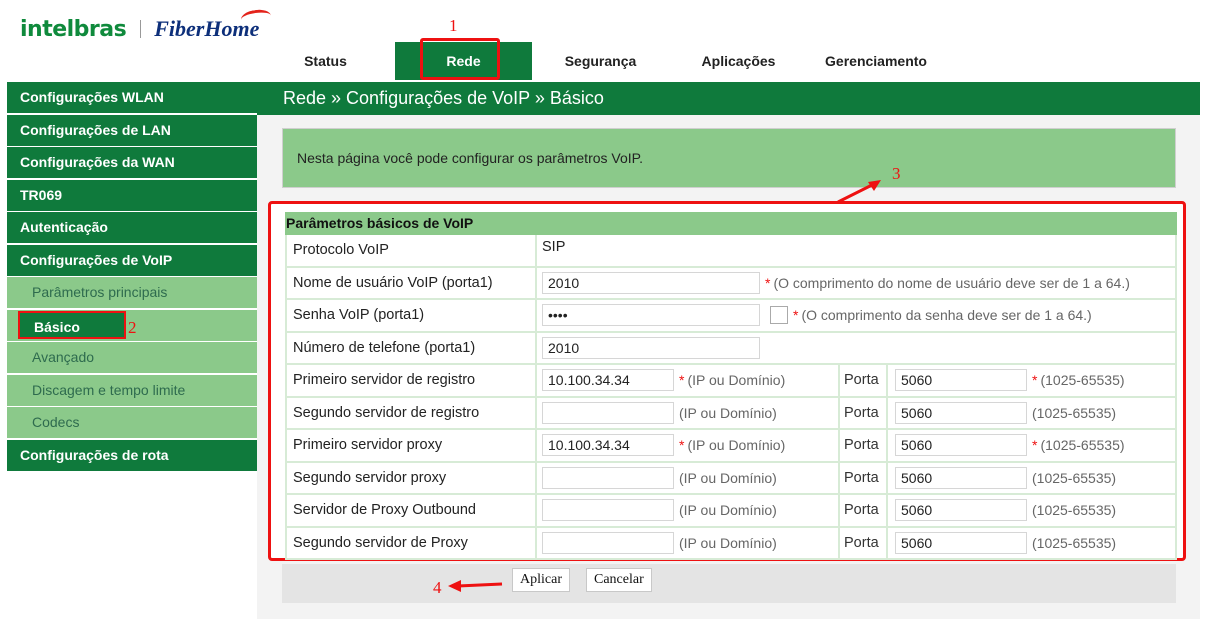  What do you see at coordinates (132, 97) in the screenshot?
I see `sidebar-item-wlan: Configurações WLAN` at bounding box center [132, 97].